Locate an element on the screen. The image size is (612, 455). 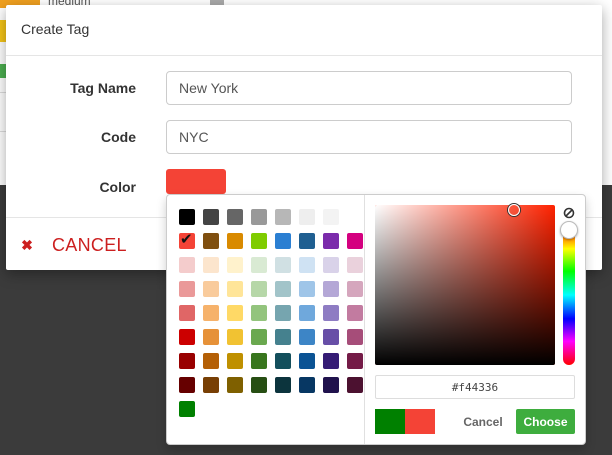
saturation-handle is located at coordinates (514, 210).